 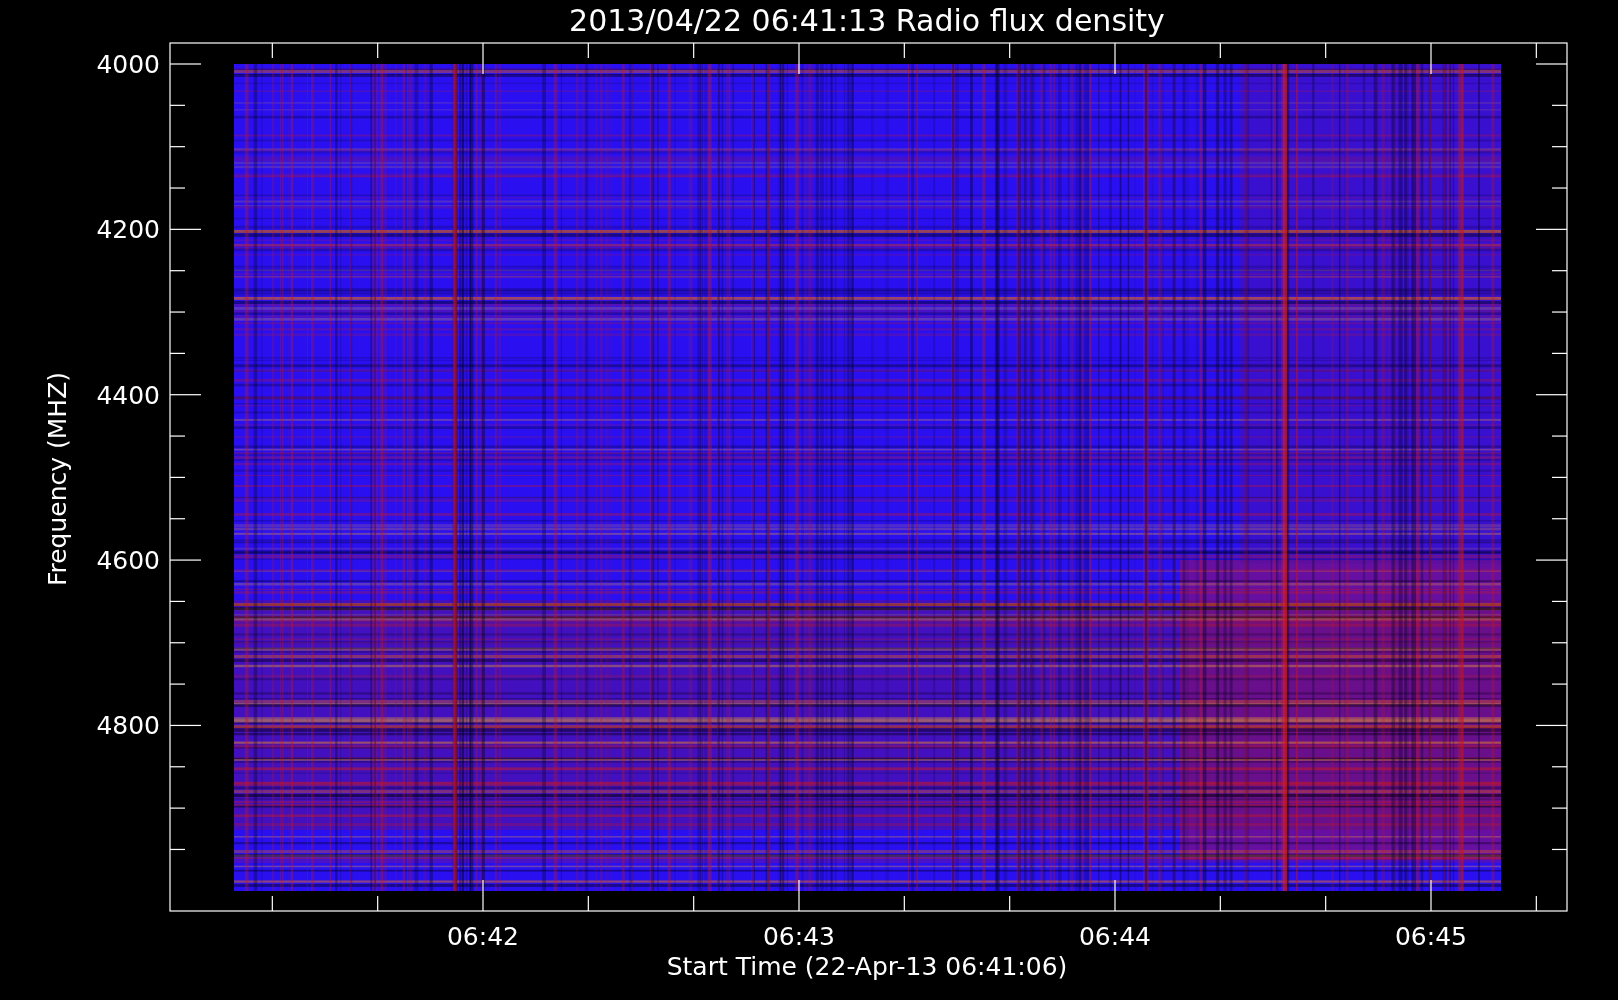 I want to click on axis-tick-label: 4000, so click(x=128, y=64).